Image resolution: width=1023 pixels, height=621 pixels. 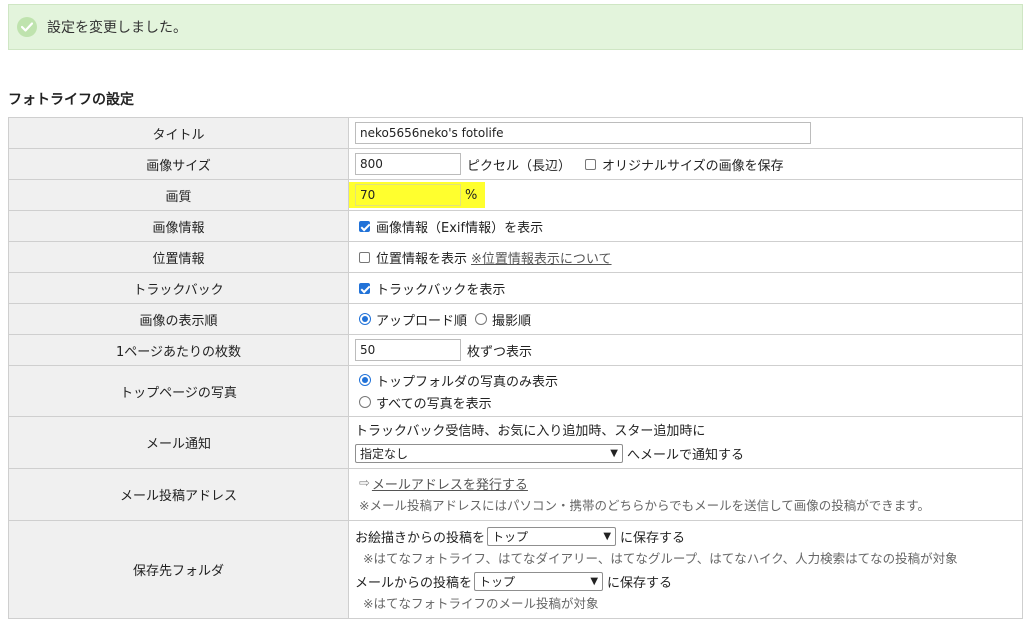 I want to click on row-image-size: 画像サイズ ピクセル（長辺） オリジナルサイズの画像を保存, so click(x=515, y=164).